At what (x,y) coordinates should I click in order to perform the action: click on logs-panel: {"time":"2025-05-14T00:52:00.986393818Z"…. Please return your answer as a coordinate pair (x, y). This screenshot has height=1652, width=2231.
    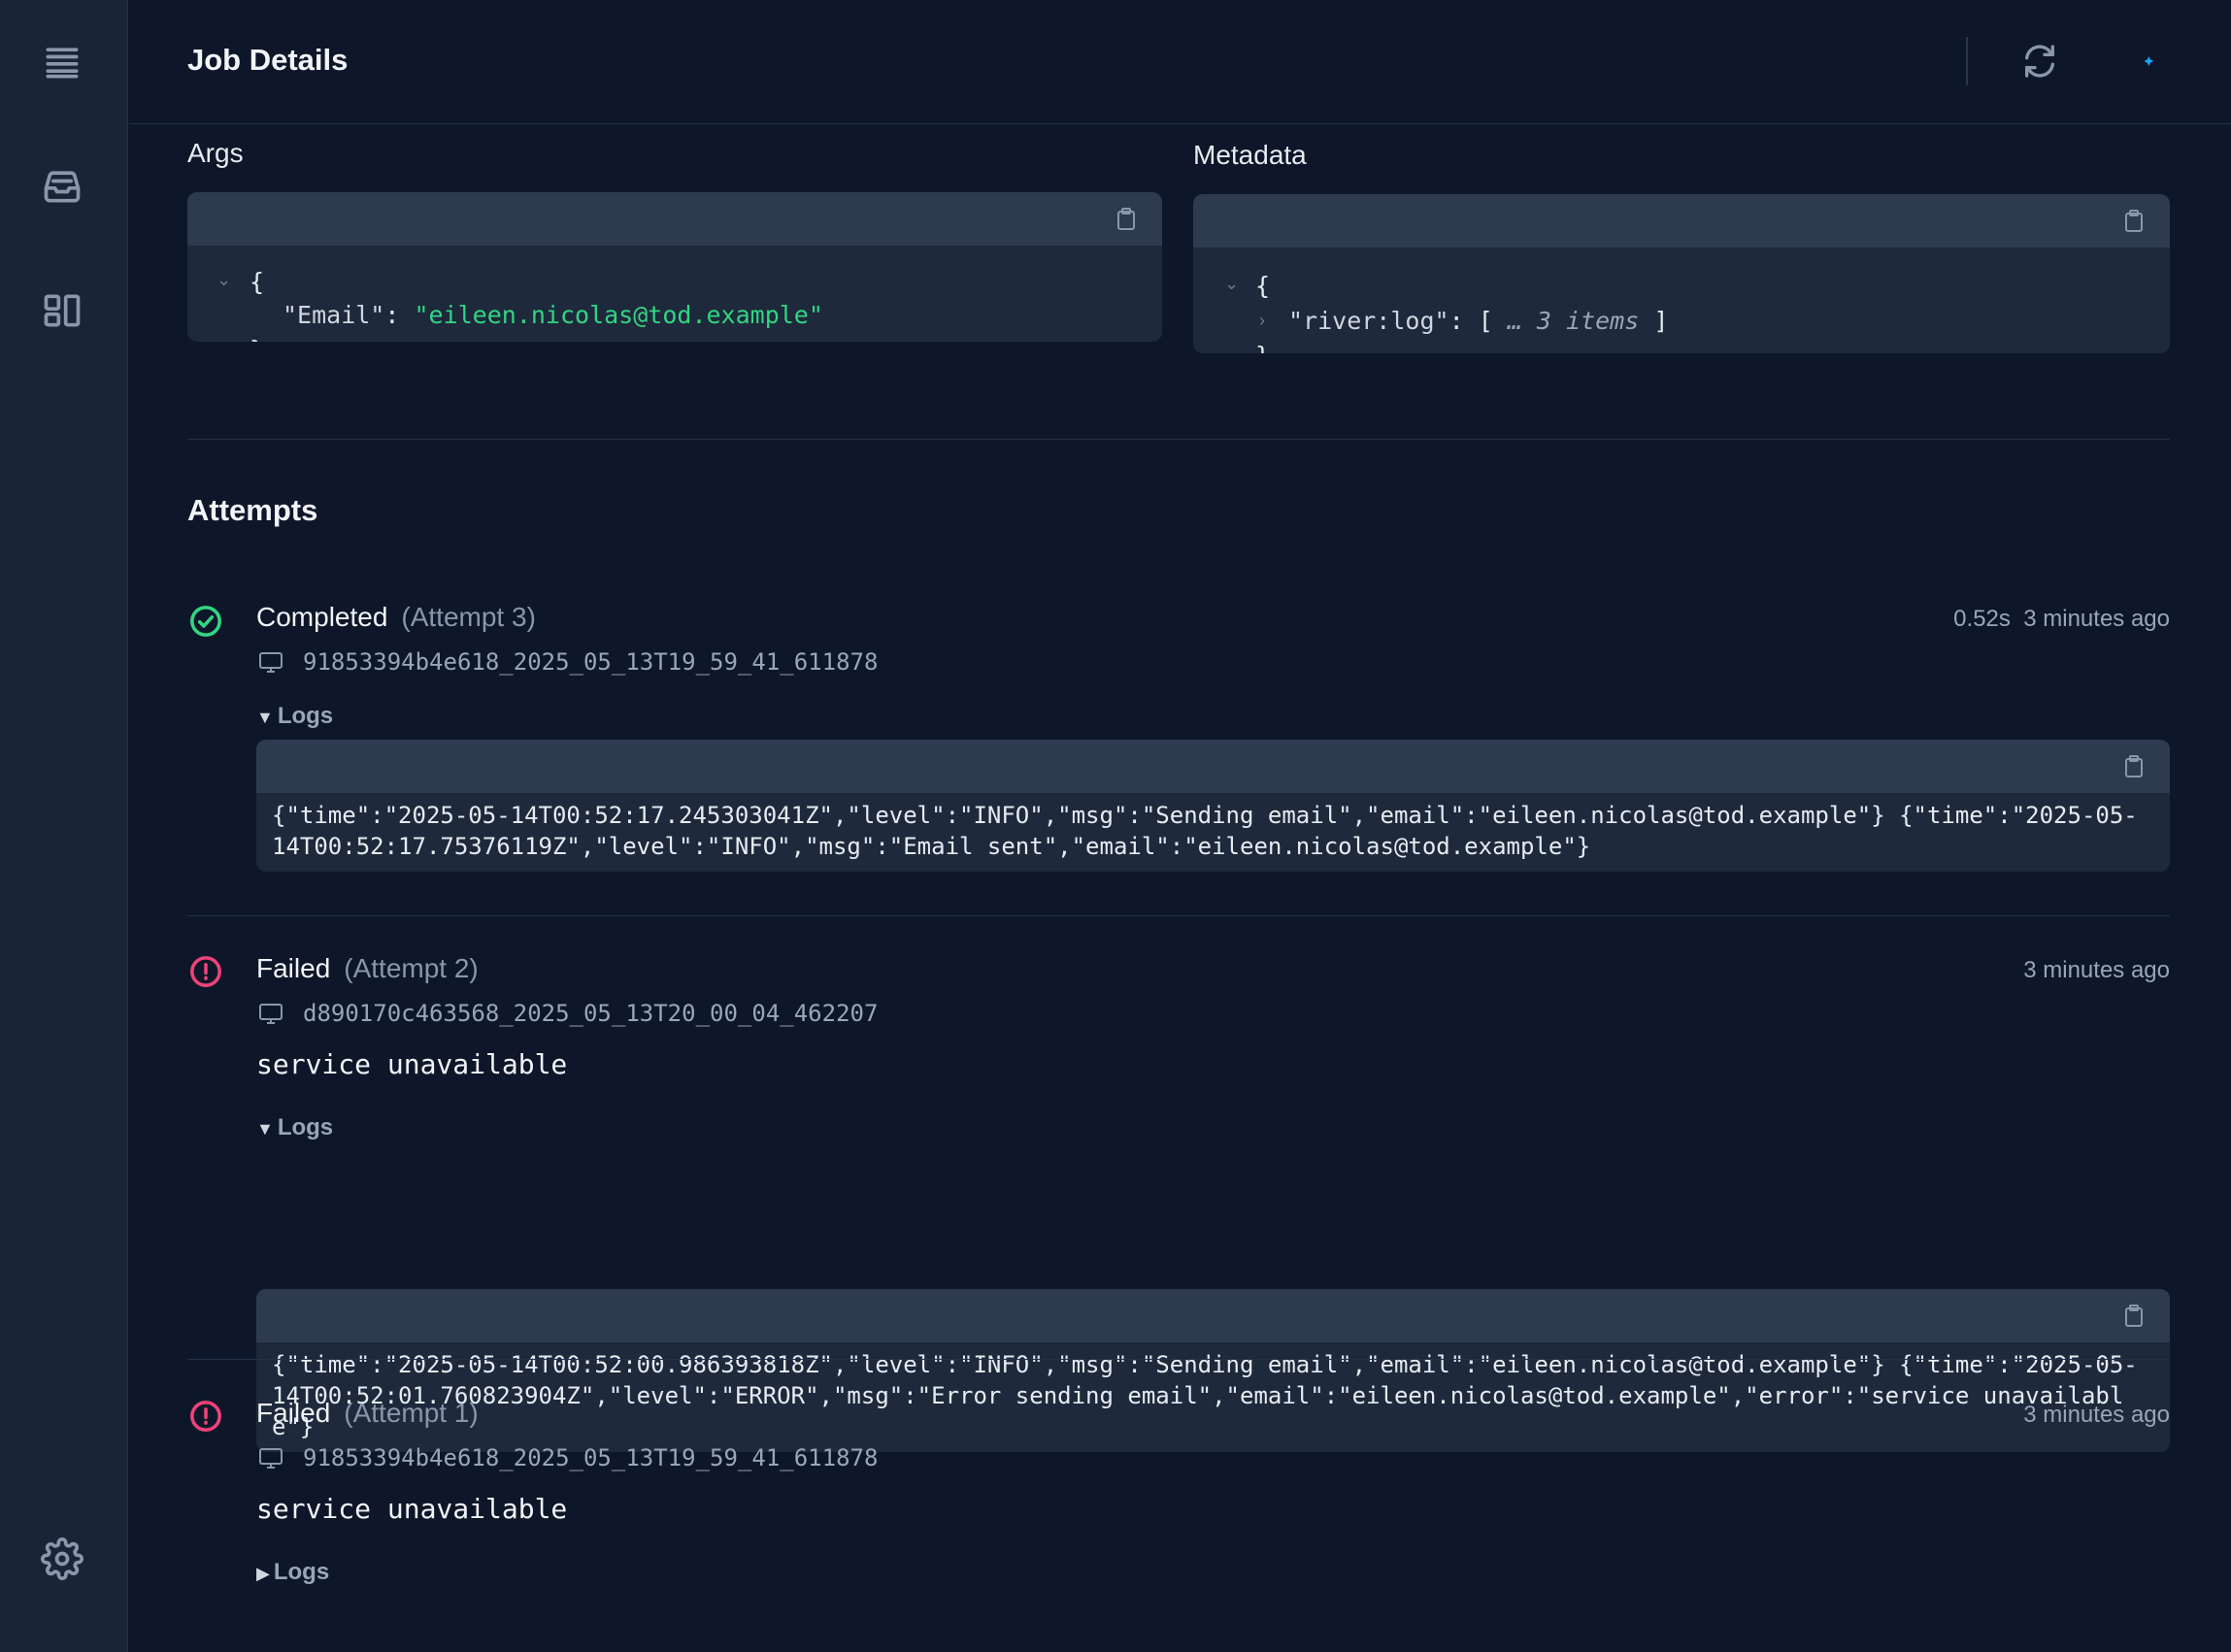
    Looking at the image, I should click on (1213, 1370).